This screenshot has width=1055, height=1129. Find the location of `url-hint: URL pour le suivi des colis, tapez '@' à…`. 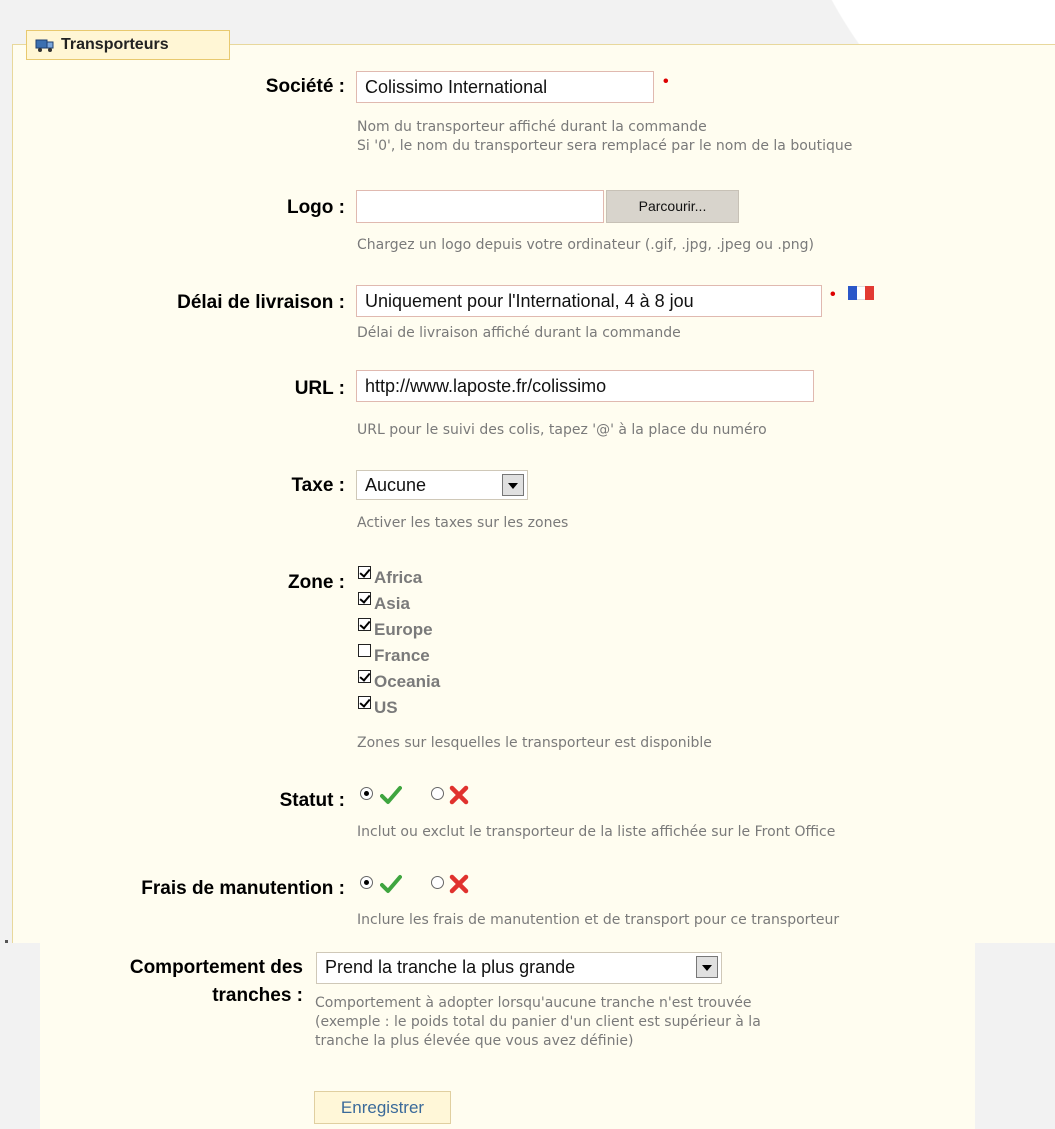

url-hint: URL pour le suivi des colis, tapez '@' à… is located at coordinates (562, 430).